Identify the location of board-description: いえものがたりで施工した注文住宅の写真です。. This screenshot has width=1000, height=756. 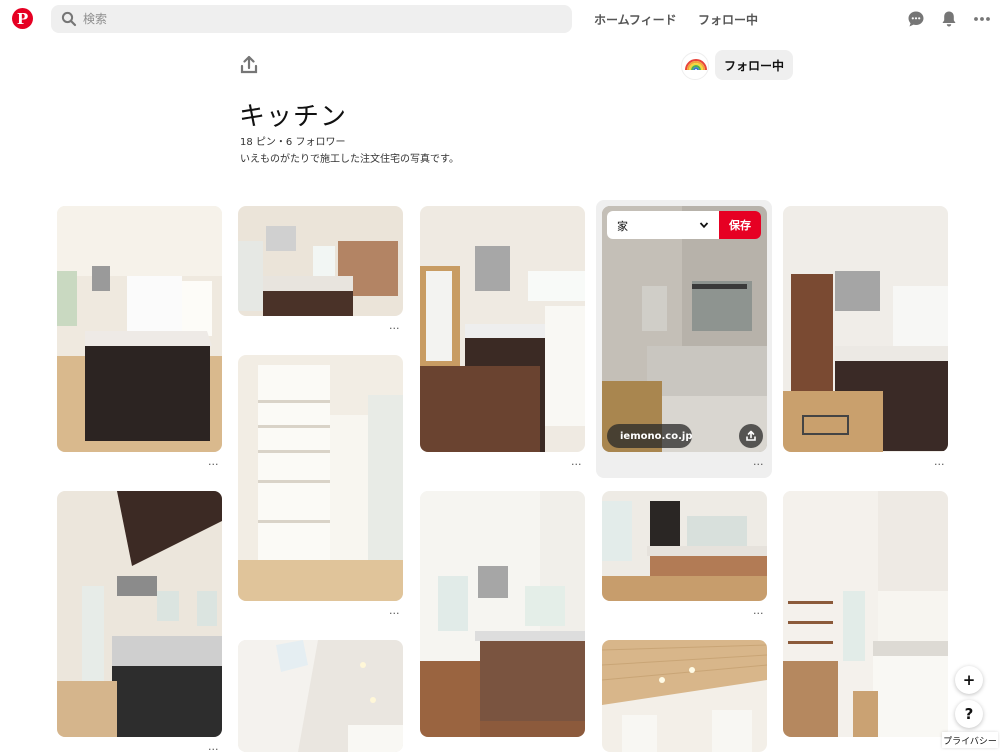
(349, 159).